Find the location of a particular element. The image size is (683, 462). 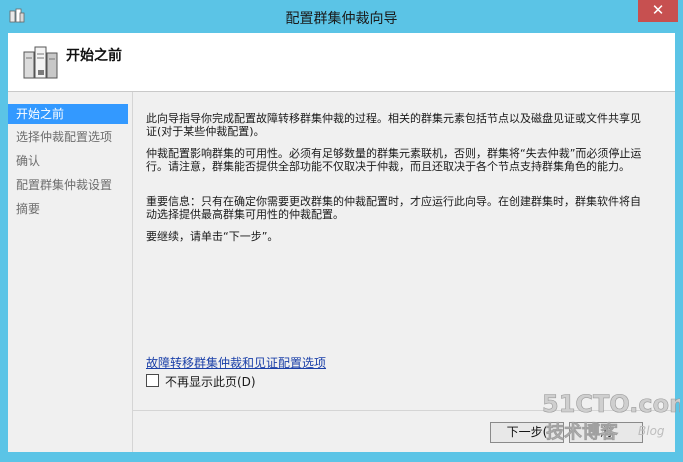

next-button: 下一步( is located at coordinates (527, 432).